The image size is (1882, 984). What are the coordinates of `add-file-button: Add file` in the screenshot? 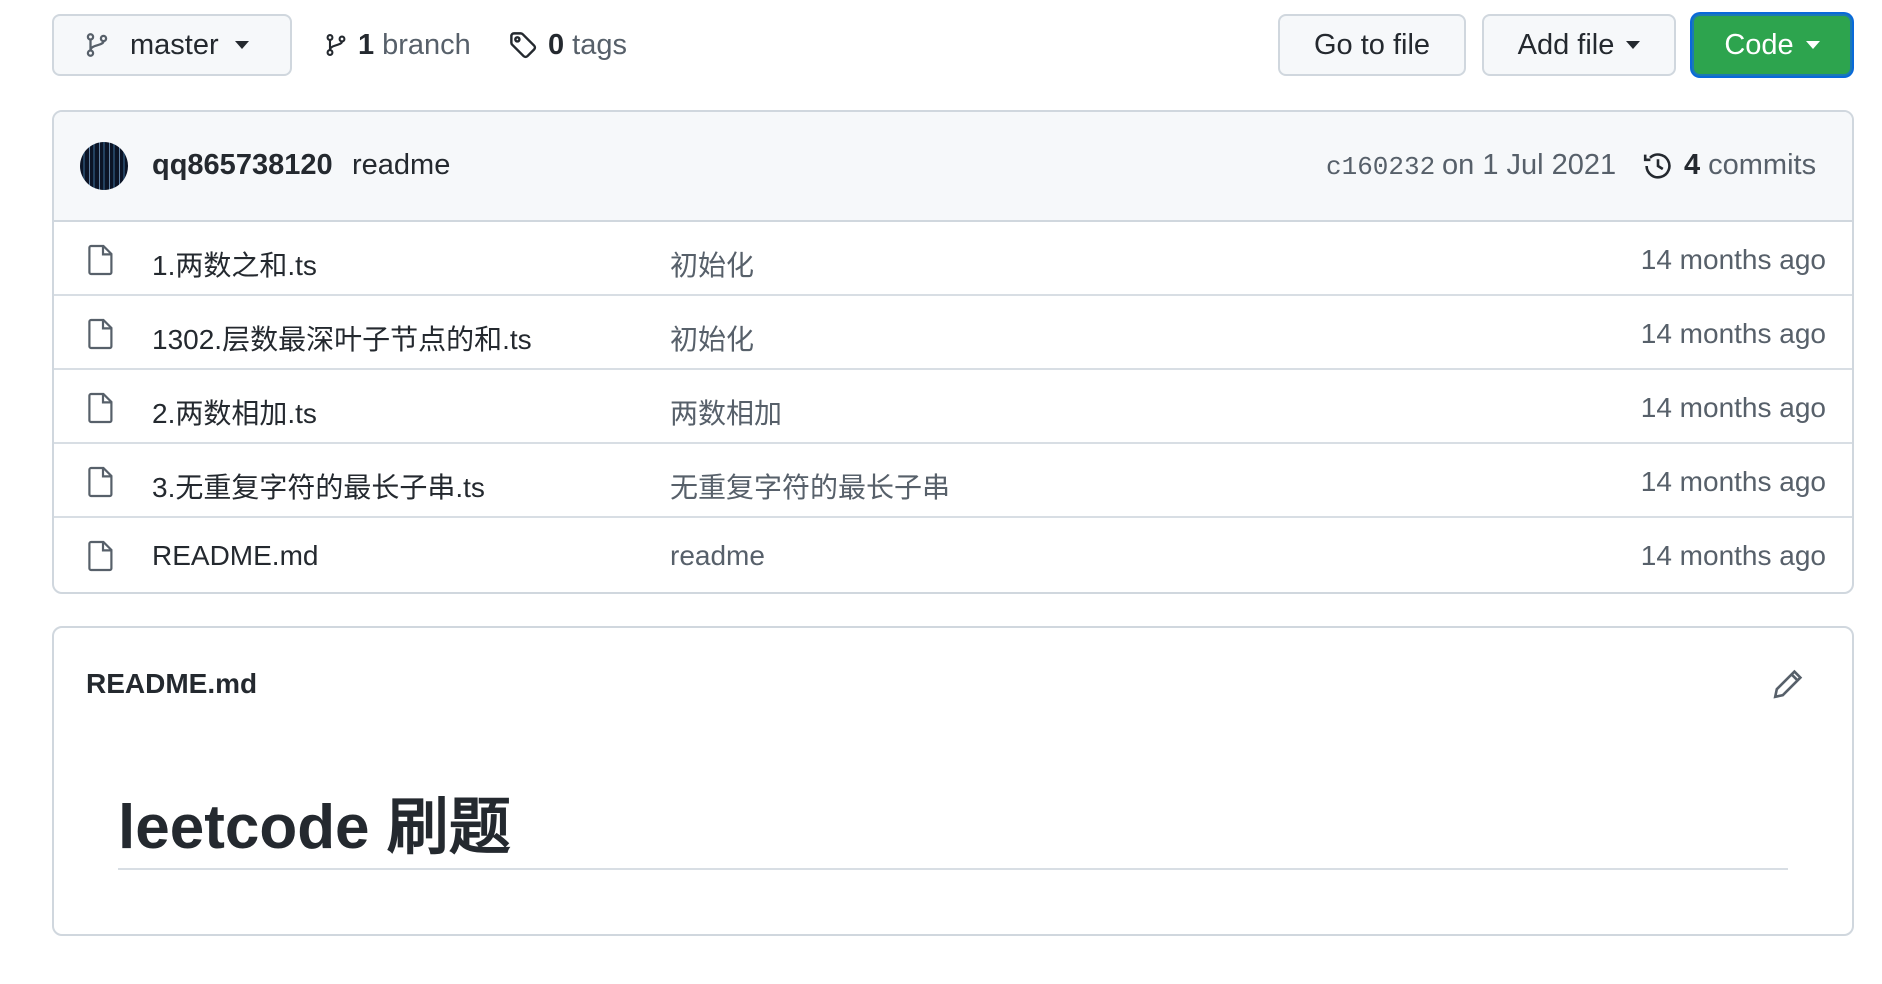 It's located at (1579, 45).